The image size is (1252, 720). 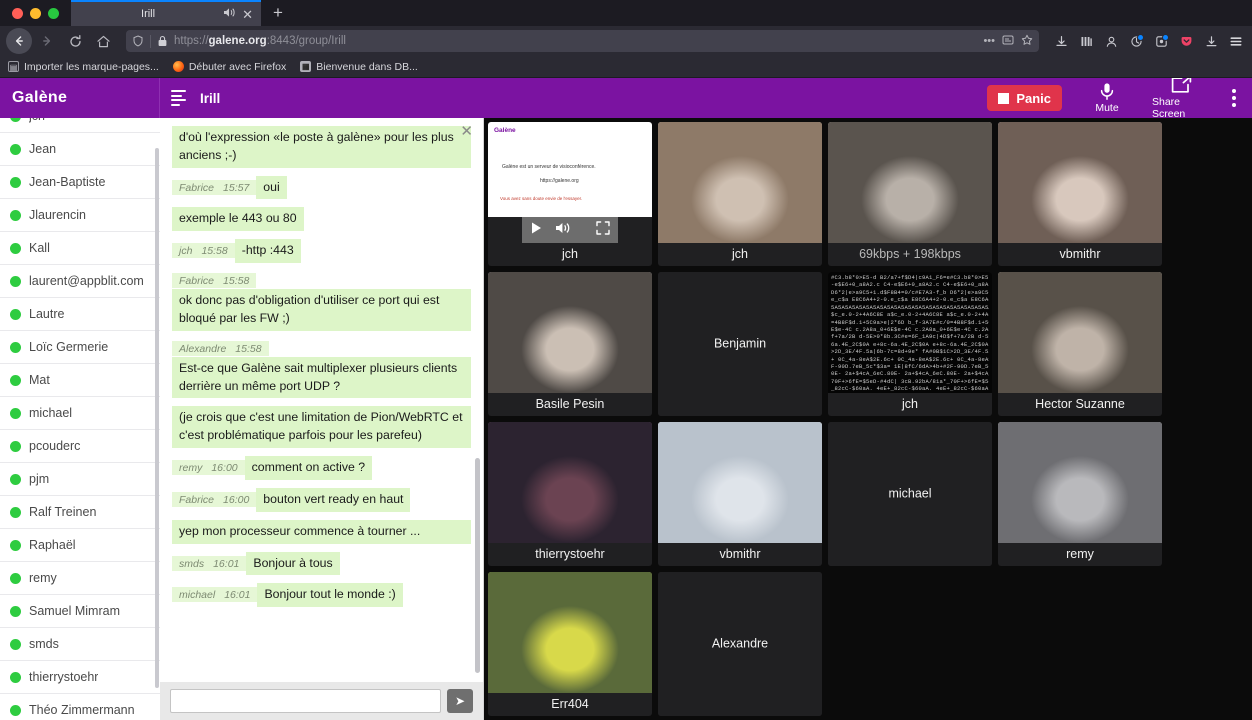 What do you see at coordinates (80, 182) in the screenshot?
I see `participant-item: Jean-Baptiste` at bounding box center [80, 182].